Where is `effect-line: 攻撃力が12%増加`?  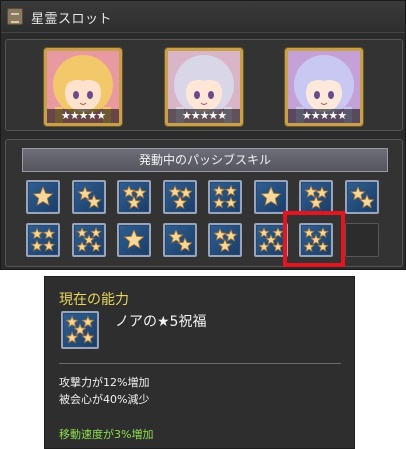 effect-line: 攻撃力が12%増加 is located at coordinates (104, 382).